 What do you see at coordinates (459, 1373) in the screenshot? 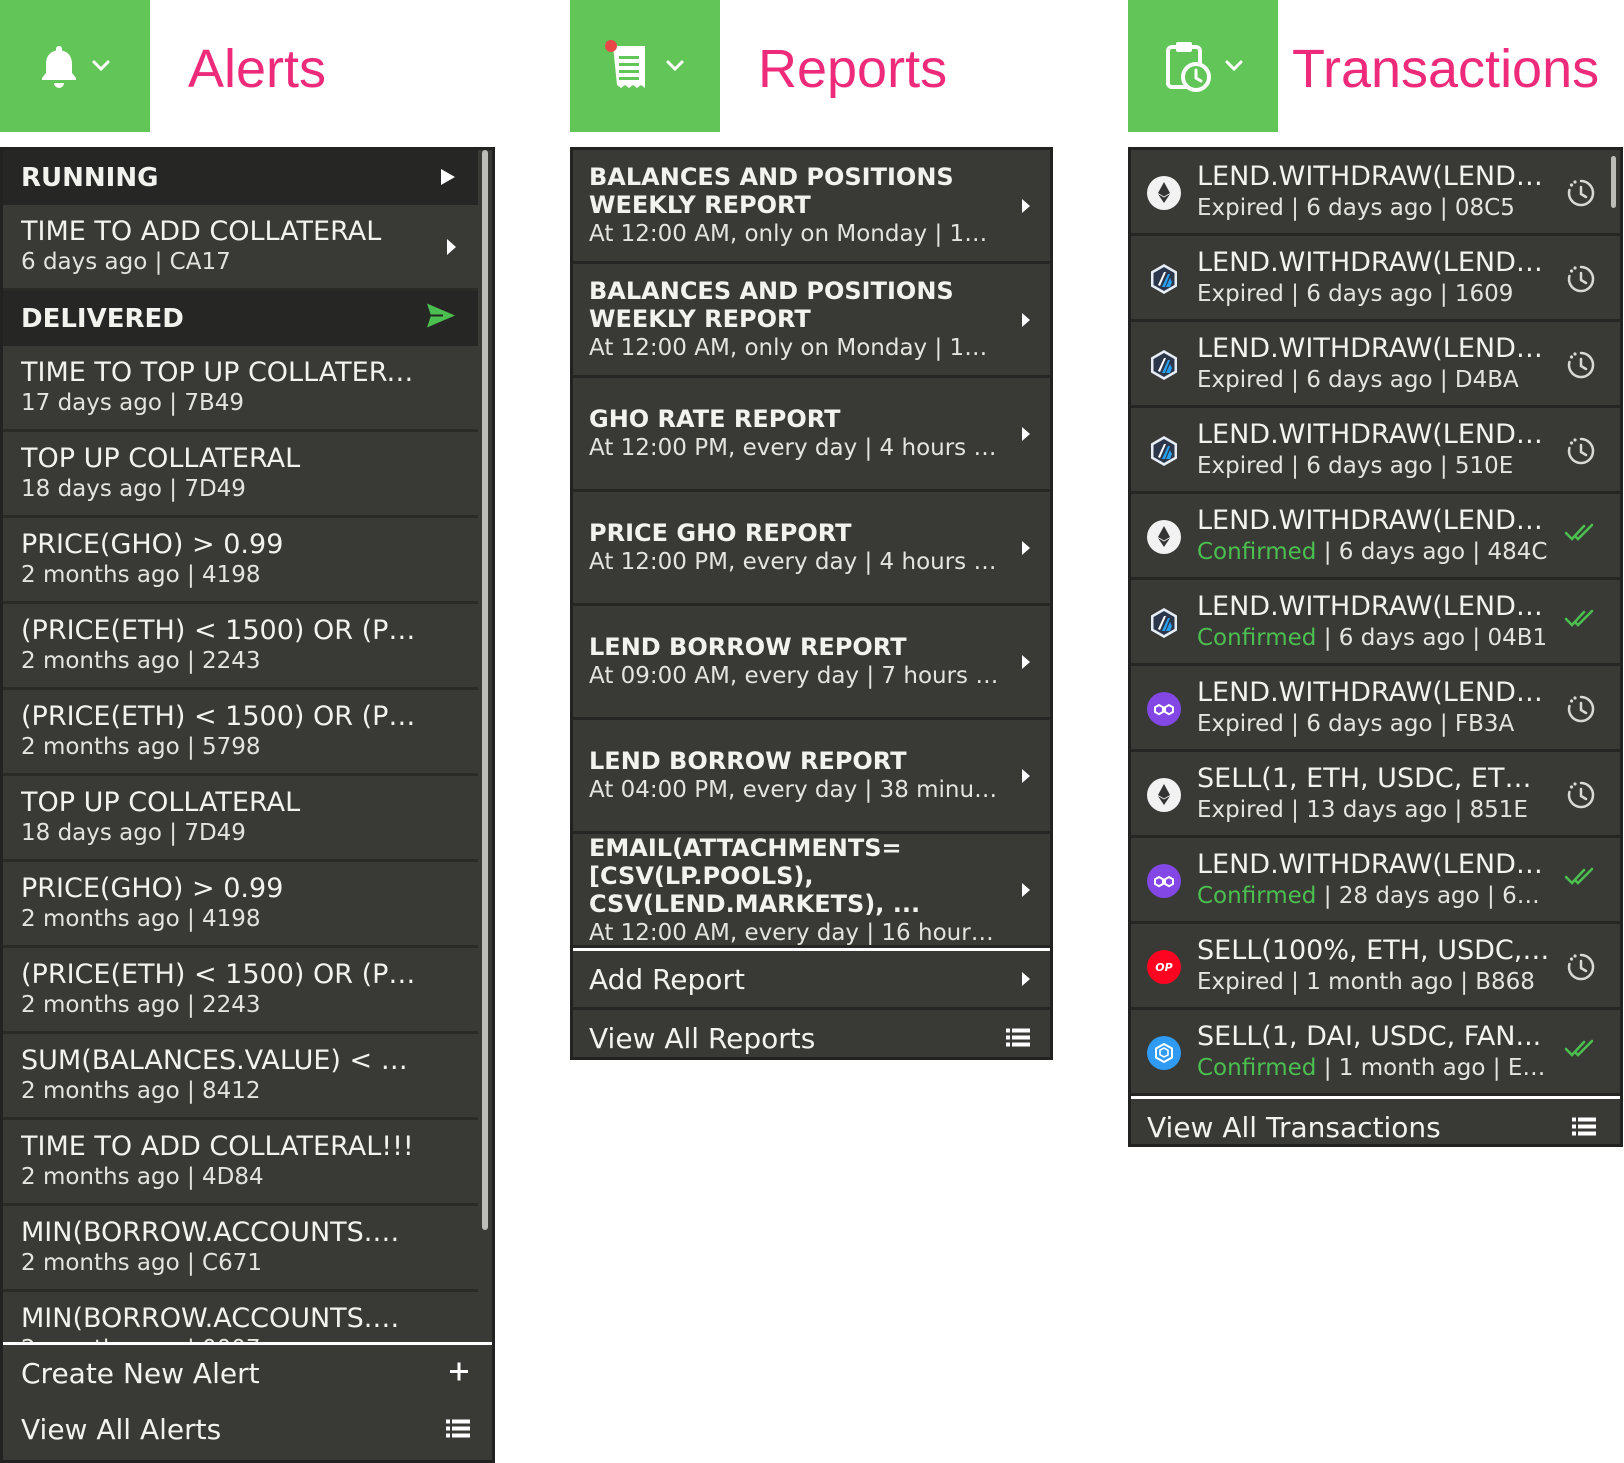
I see `plus-icon` at bounding box center [459, 1373].